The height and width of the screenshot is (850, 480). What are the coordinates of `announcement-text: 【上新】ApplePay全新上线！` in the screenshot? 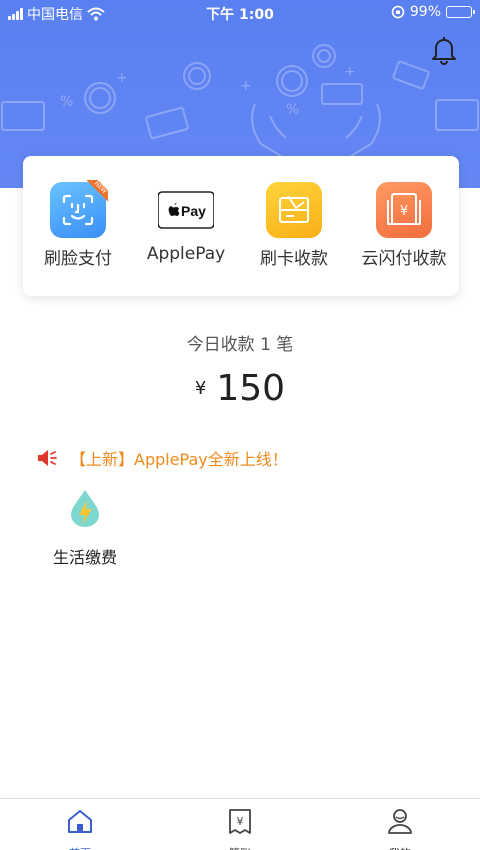 It's located at (179, 459).